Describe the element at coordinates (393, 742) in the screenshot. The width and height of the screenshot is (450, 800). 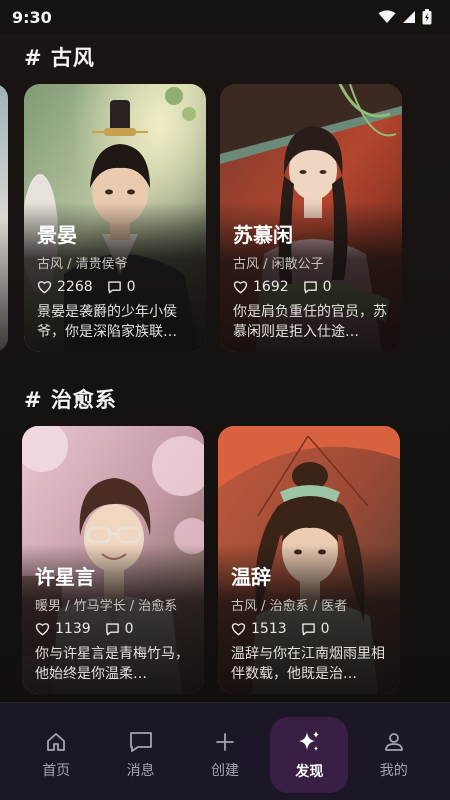
I see `person-icon` at that location.